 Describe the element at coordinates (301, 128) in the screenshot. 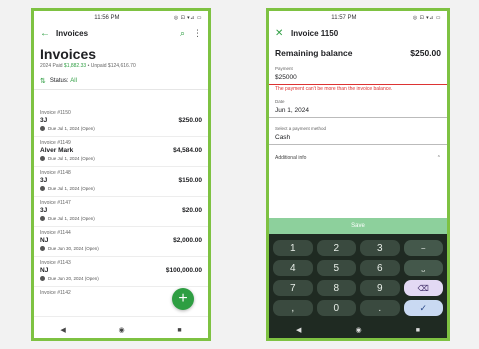

I see `payment-method-label: Select a payment method` at that location.